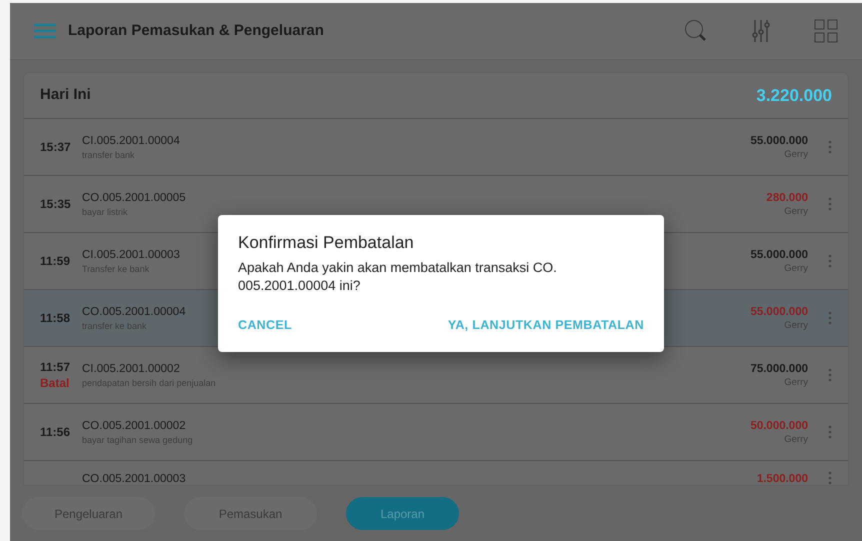  What do you see at coordinates (787, 198) in the screenshot?
I see `transaction-amount: 280.000` at bounding box center [787, 198].